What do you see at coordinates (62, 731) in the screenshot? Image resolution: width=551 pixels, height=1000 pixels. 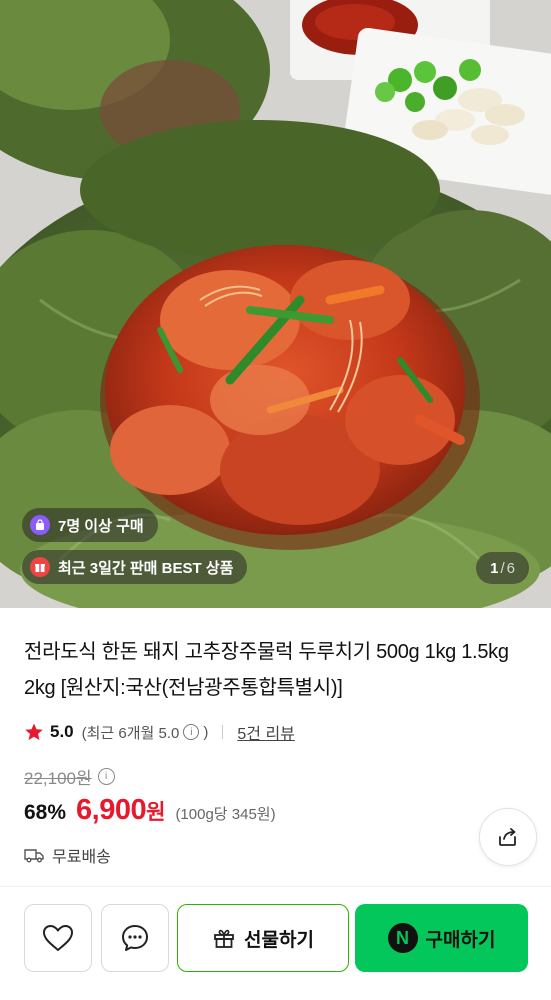 I see `rating-score: 5.0` at bounding box center [62, 731].